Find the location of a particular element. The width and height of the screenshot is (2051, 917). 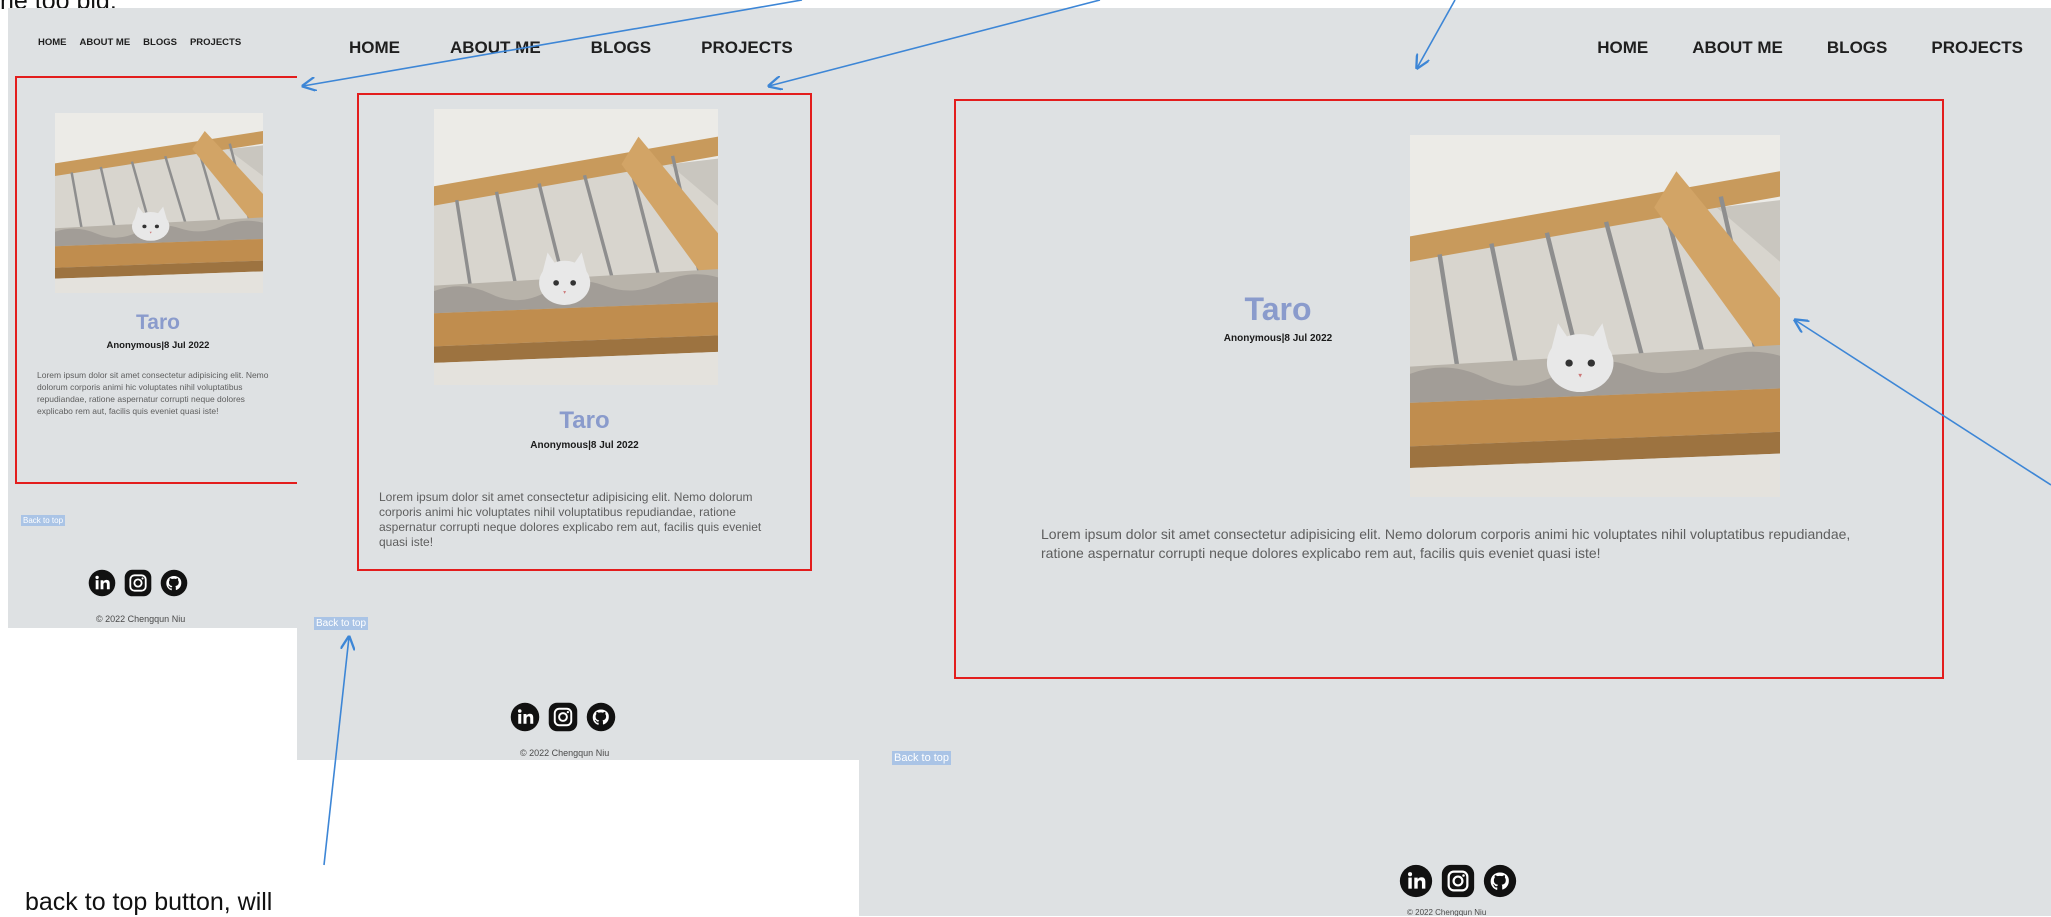

annotation-bottom-note: back to top button, will is located at coordinates (149, 902).